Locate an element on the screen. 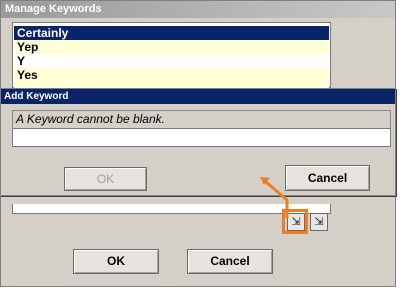  add-keyword-ok-button: OK is located at coordinates (105, 179).